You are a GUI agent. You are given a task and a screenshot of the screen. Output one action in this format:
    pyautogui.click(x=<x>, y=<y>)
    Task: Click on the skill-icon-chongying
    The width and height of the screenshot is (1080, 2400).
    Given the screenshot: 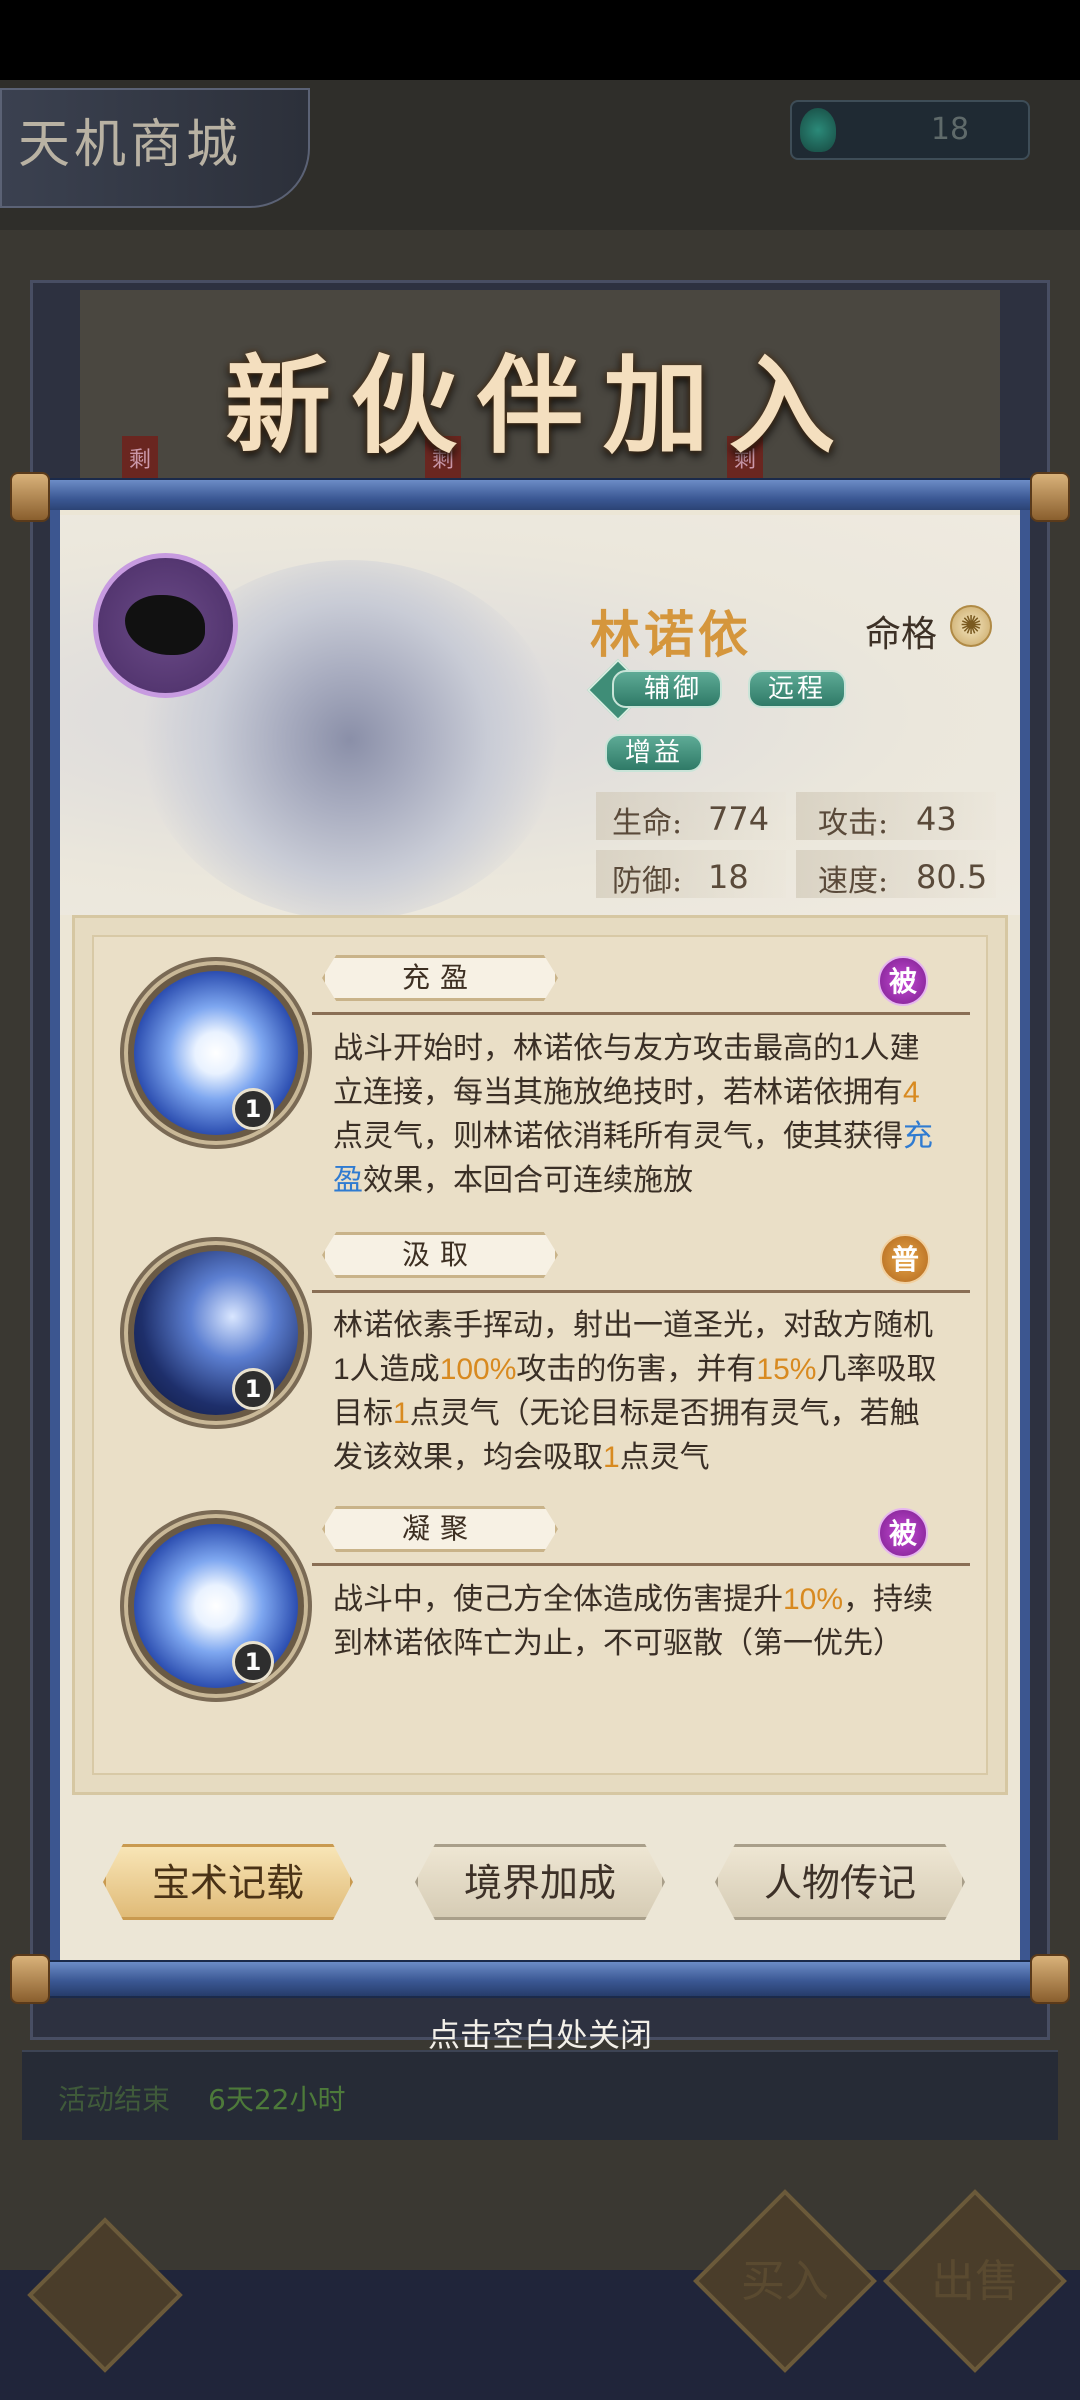 What is the action you would take?
    pyautogui.click(x=216, y=1053)
    